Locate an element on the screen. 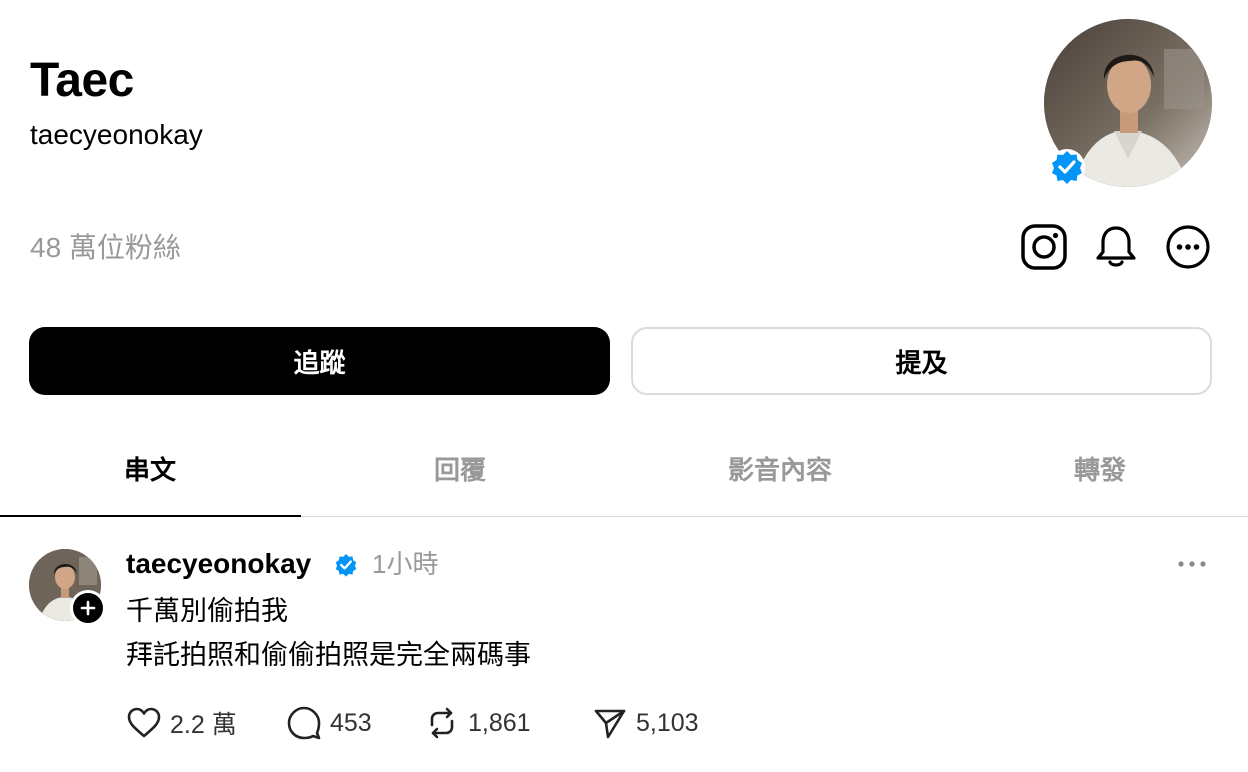 Image resolution: width=1248 pixels, height=772 pixels. like-count: 2.2 萬 is located at coordinates (203, 725).